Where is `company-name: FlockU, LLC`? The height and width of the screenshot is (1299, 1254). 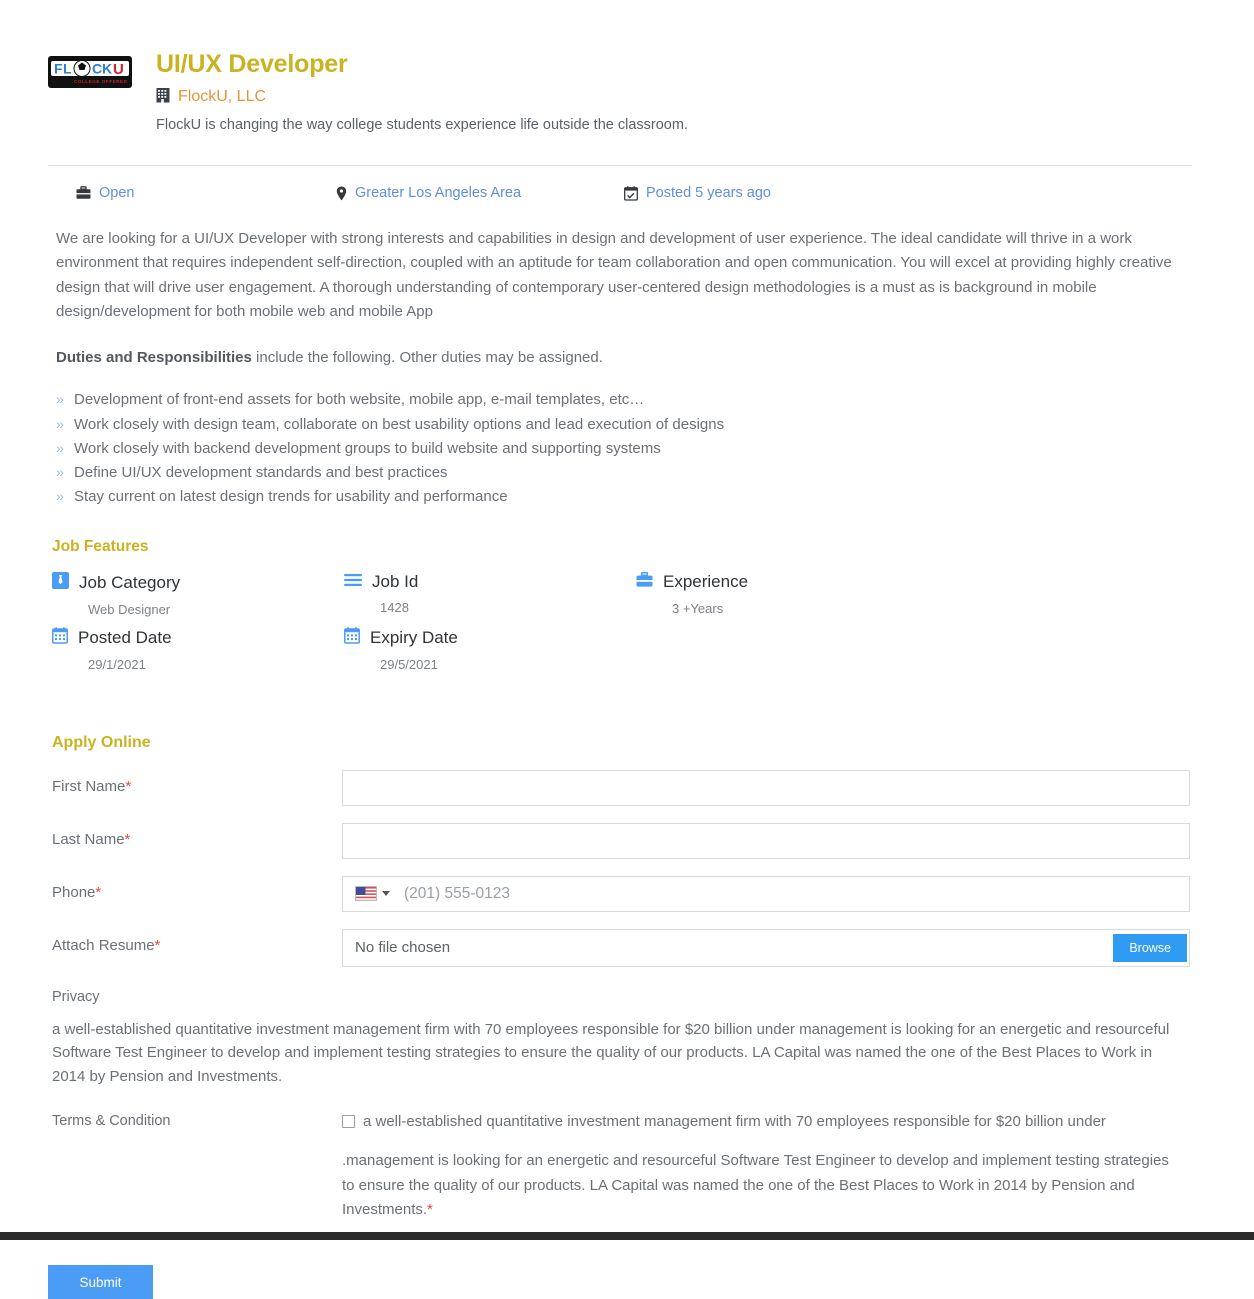
company-name: FlockU, LLC is located at coordinates (222, 97).